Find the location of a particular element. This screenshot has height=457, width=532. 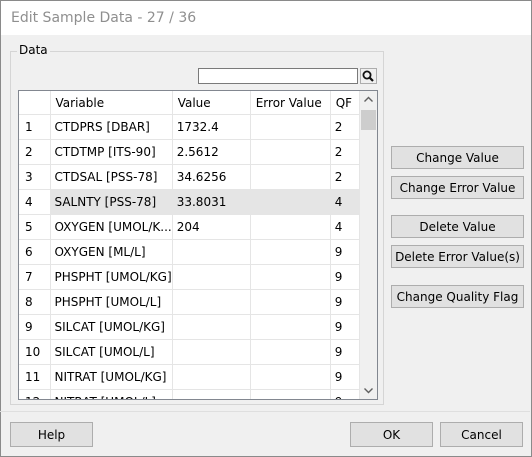

variable-cell: CTDPRS [DBAR] is located at coordinates (111, 127).